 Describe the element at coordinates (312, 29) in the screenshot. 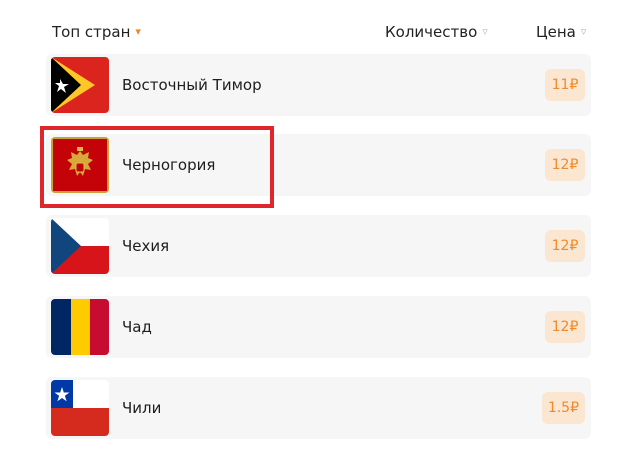

I see `table-header: Топ стран ▾ Количество ▿ Цена ▿` at that location.